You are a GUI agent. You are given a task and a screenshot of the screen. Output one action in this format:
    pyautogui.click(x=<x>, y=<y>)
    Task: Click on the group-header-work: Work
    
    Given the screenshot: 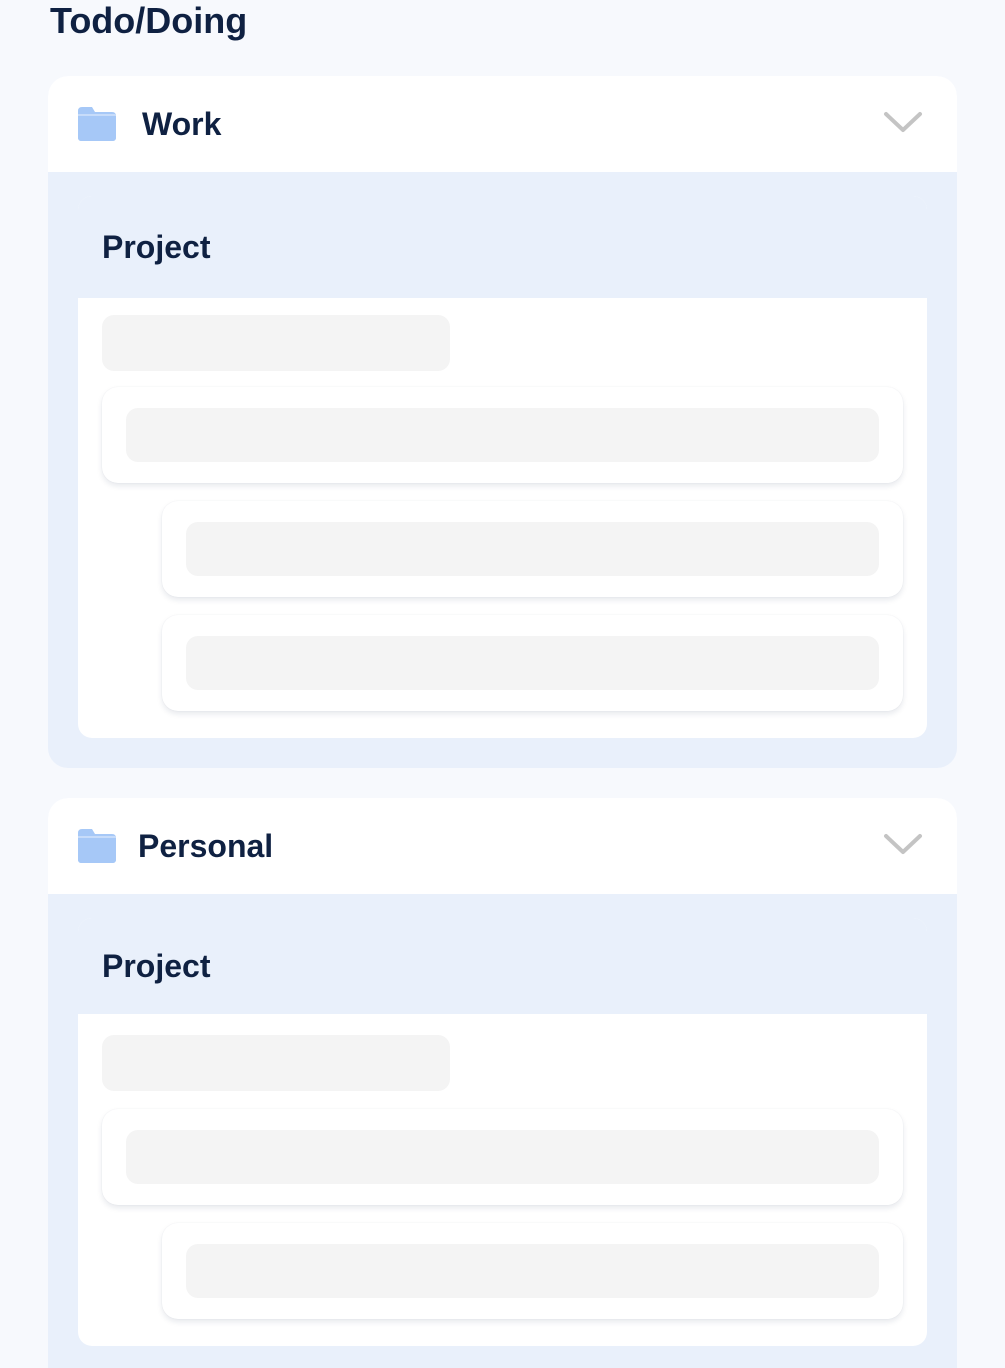 What is the action you would take?
    pyautogui.click(x=502, y=124)
    